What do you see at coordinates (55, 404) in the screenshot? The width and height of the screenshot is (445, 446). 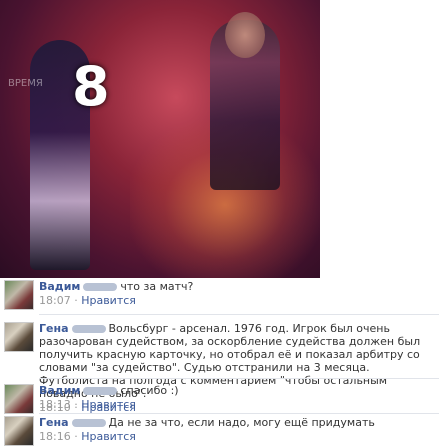 I see `comment-time: 18:13` at bounding box center [55, 404].